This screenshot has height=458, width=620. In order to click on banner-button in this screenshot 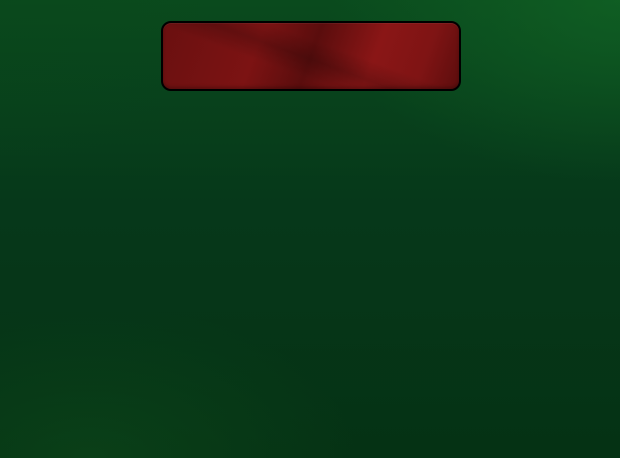, I will do `click(311, 56)`.